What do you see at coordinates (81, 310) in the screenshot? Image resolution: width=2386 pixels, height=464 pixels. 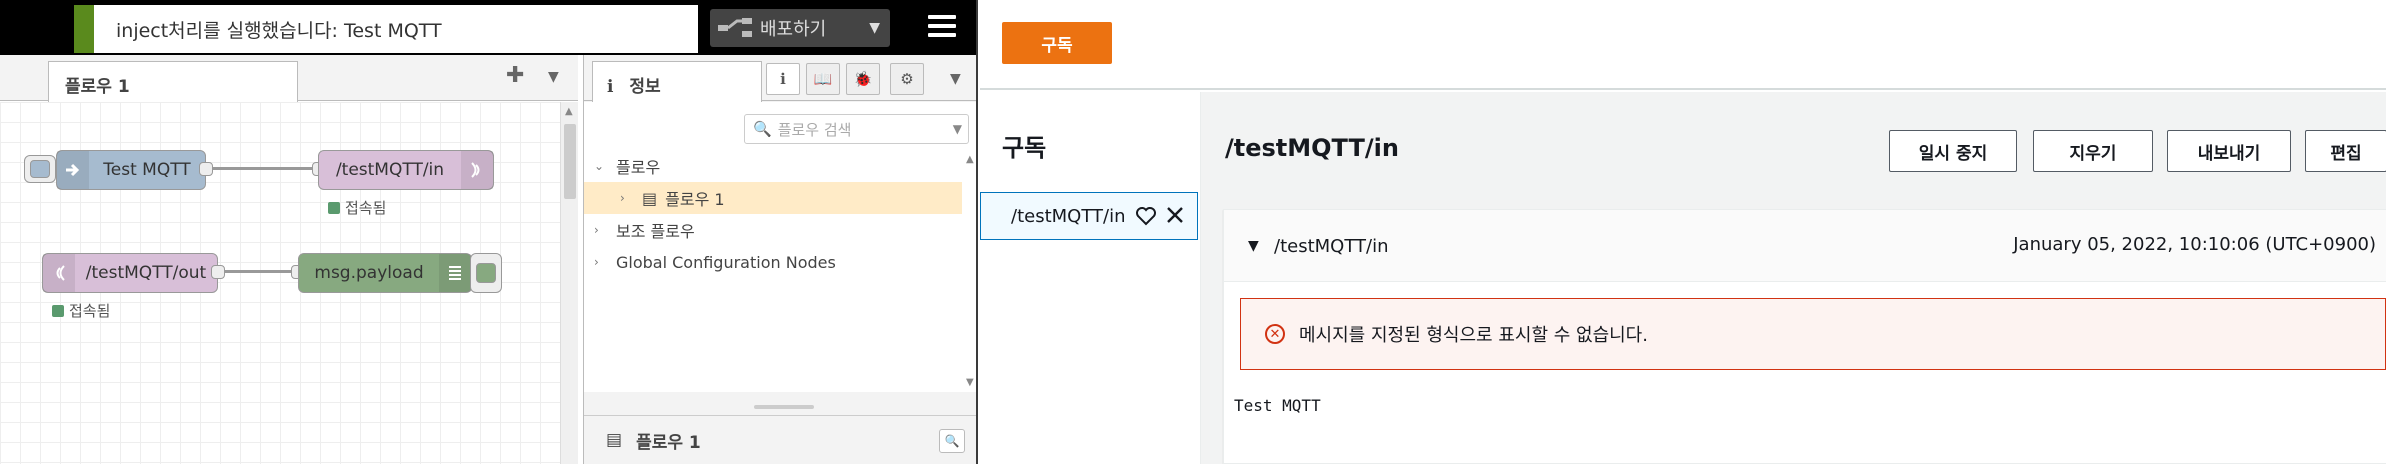 I see `mqtt-out-status: 접속됨` at bounding box center [81, 310].